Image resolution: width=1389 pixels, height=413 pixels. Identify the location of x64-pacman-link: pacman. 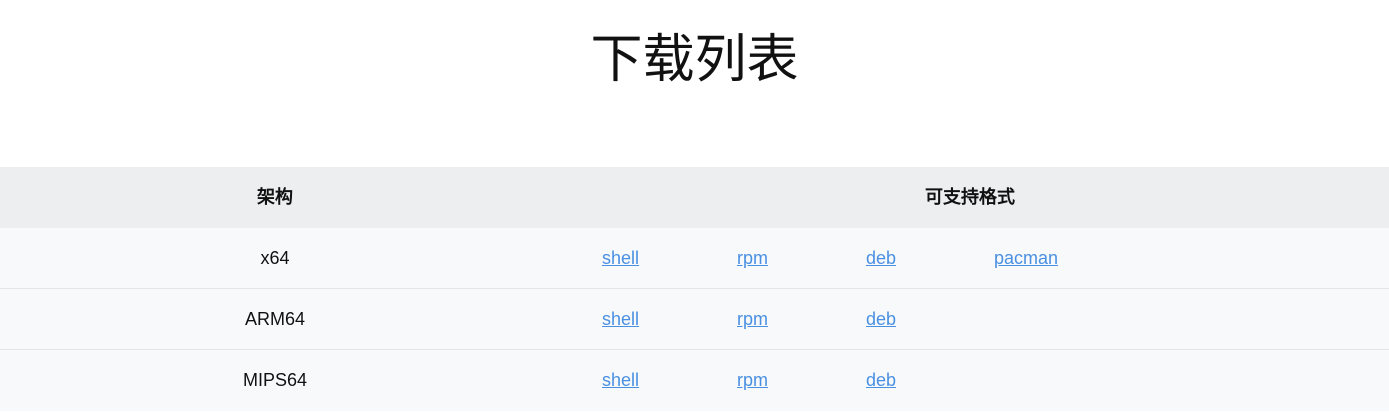
(1026, 258).